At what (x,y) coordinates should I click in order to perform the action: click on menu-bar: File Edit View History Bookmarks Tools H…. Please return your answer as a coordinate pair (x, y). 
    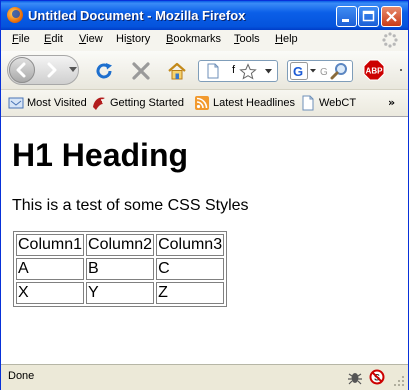
    Looking at the image, I should click on (204, 40).